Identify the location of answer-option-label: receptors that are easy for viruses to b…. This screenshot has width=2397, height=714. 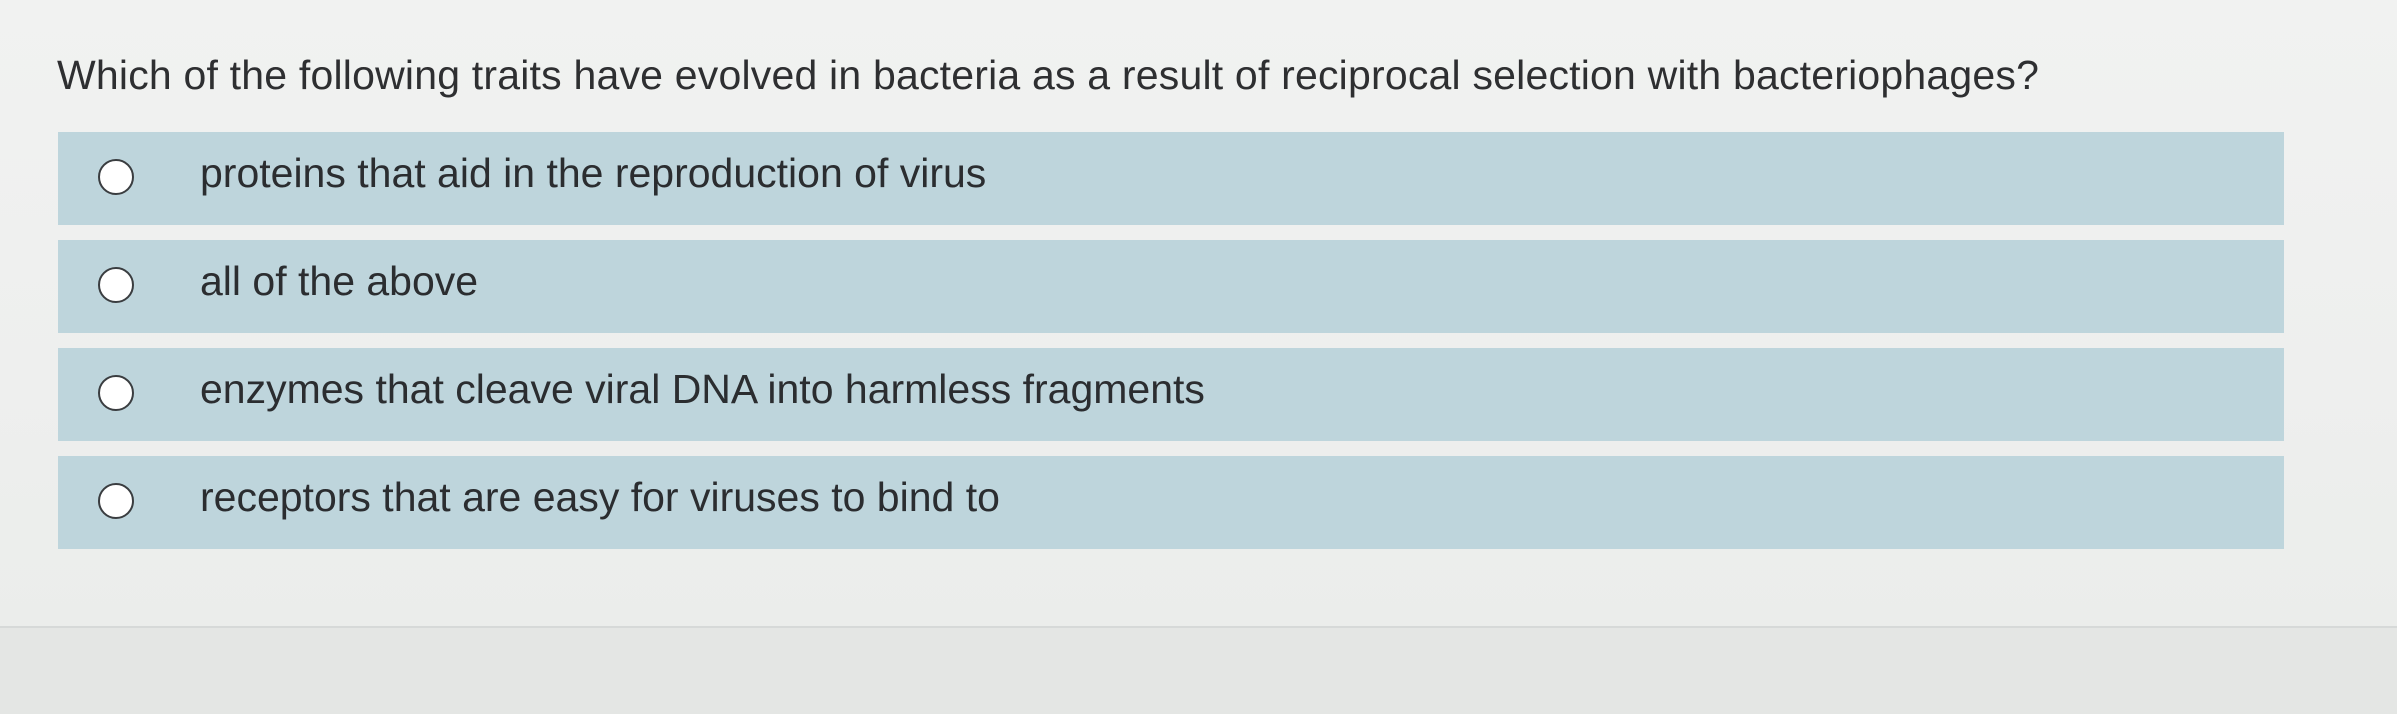
(600, 497).